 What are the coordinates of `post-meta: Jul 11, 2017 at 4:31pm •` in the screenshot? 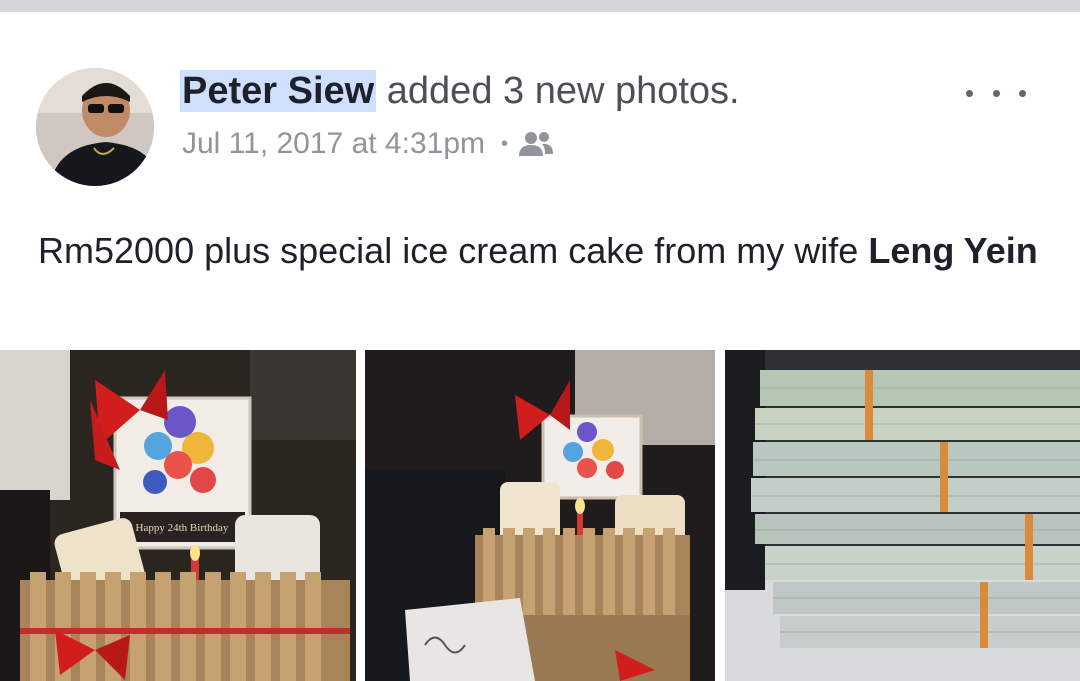 It's located at (368, 144).